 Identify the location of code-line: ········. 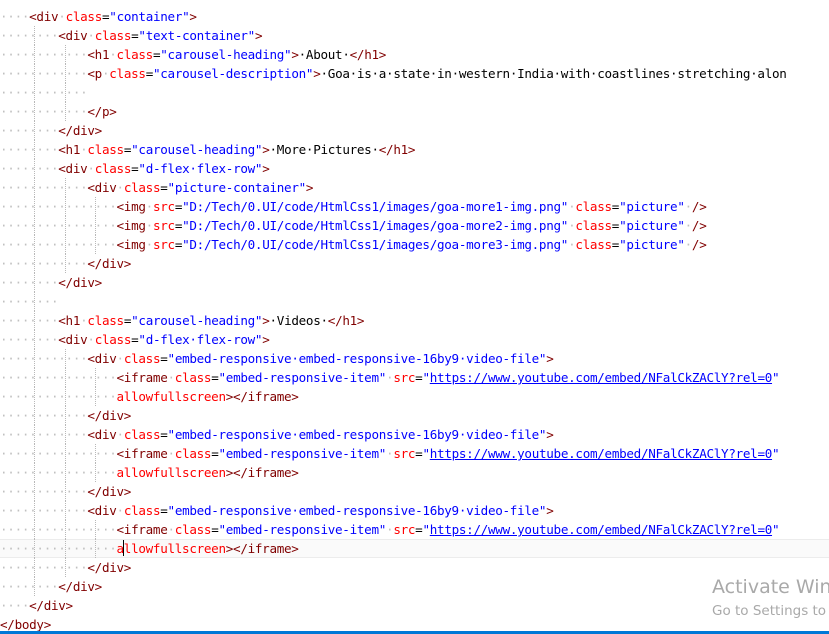
(414, 301).